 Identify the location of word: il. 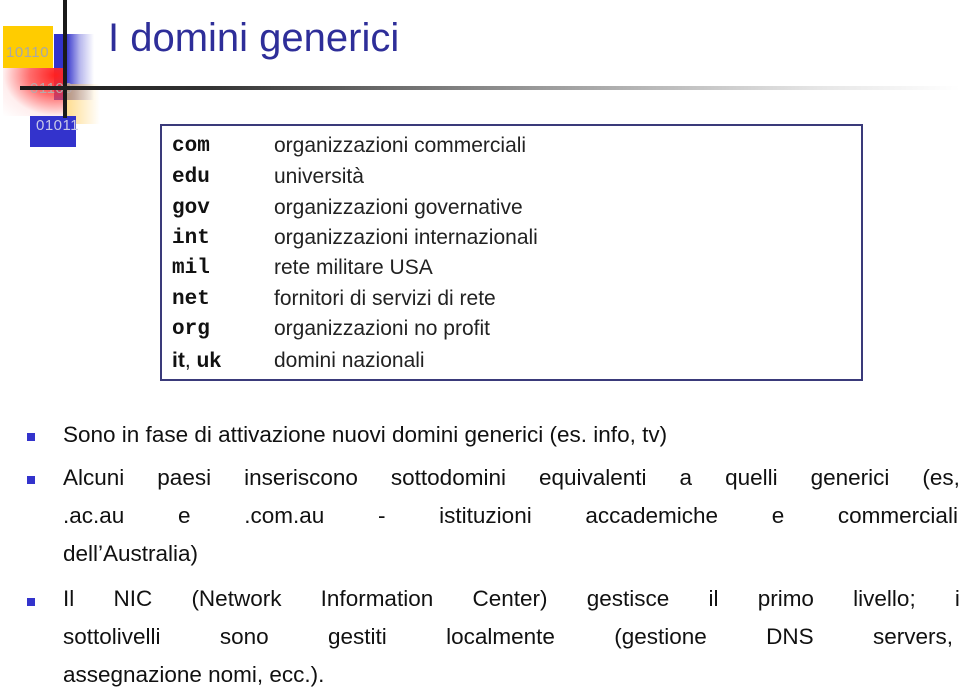
(713, 598).